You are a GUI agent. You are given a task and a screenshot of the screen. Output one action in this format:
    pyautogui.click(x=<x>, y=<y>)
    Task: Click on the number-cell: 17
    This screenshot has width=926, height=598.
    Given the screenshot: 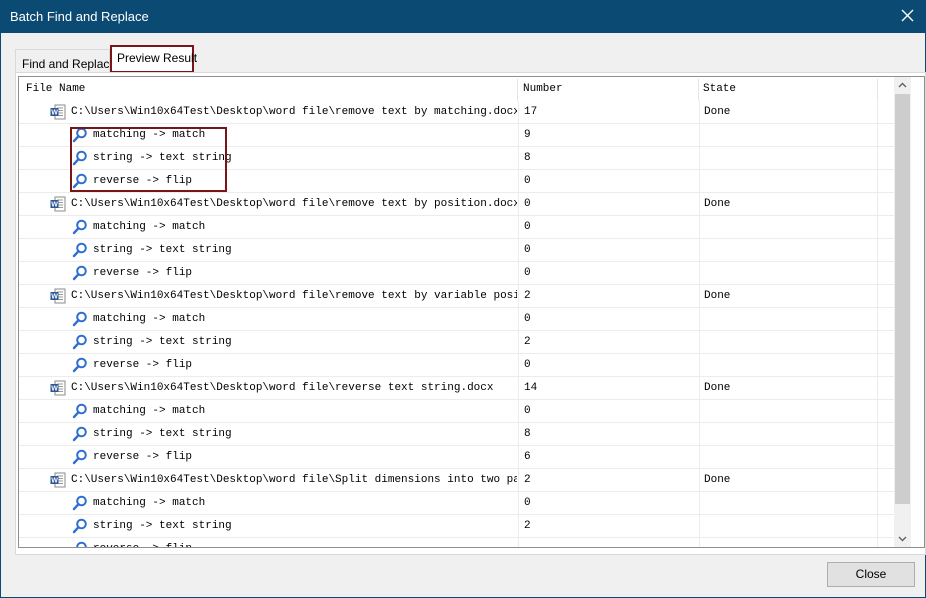 What is the action you would take?
    pyautogui.click(x=608, y=112)
    